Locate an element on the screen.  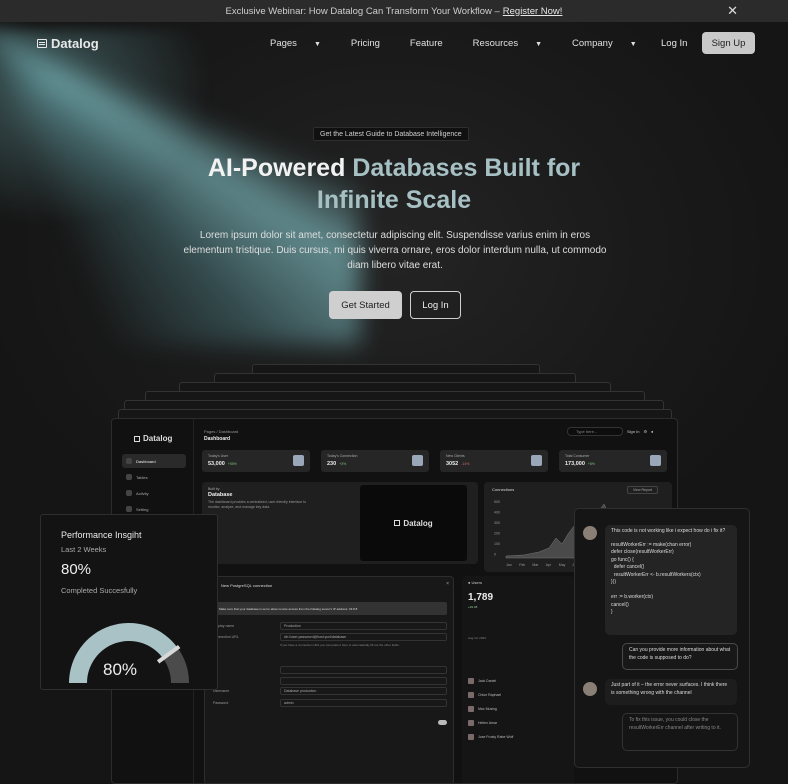
brand-logo: Datalog is located at coordinates (68, 43).